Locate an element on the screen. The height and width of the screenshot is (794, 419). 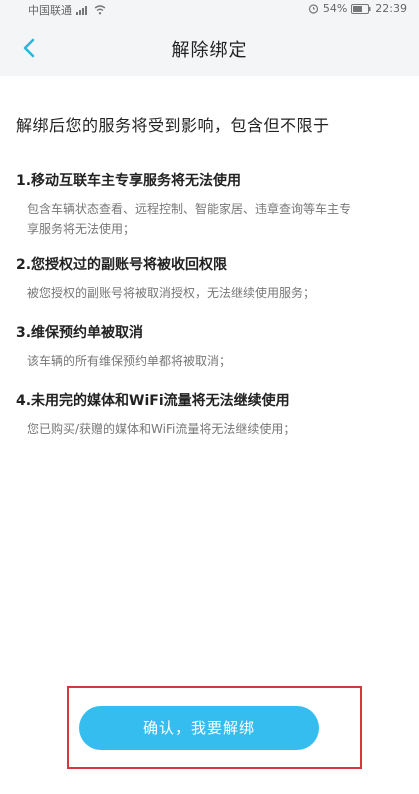
section-3: 3.维保预约单被取消 该车辆的所有维保预约单都将被取消； is located at coordinates (188, 346).